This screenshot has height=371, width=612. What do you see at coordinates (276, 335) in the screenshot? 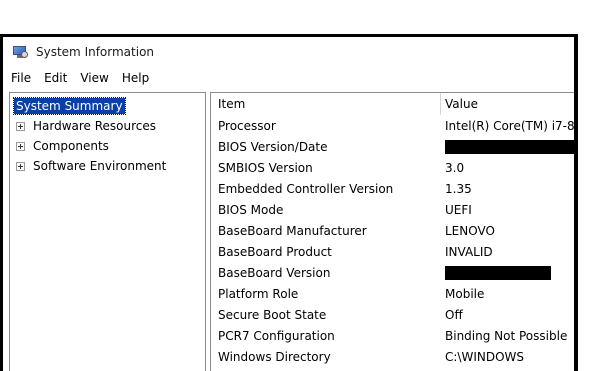
I see `row-item: PCR7 Configuration` at bounding box center [276, 335].